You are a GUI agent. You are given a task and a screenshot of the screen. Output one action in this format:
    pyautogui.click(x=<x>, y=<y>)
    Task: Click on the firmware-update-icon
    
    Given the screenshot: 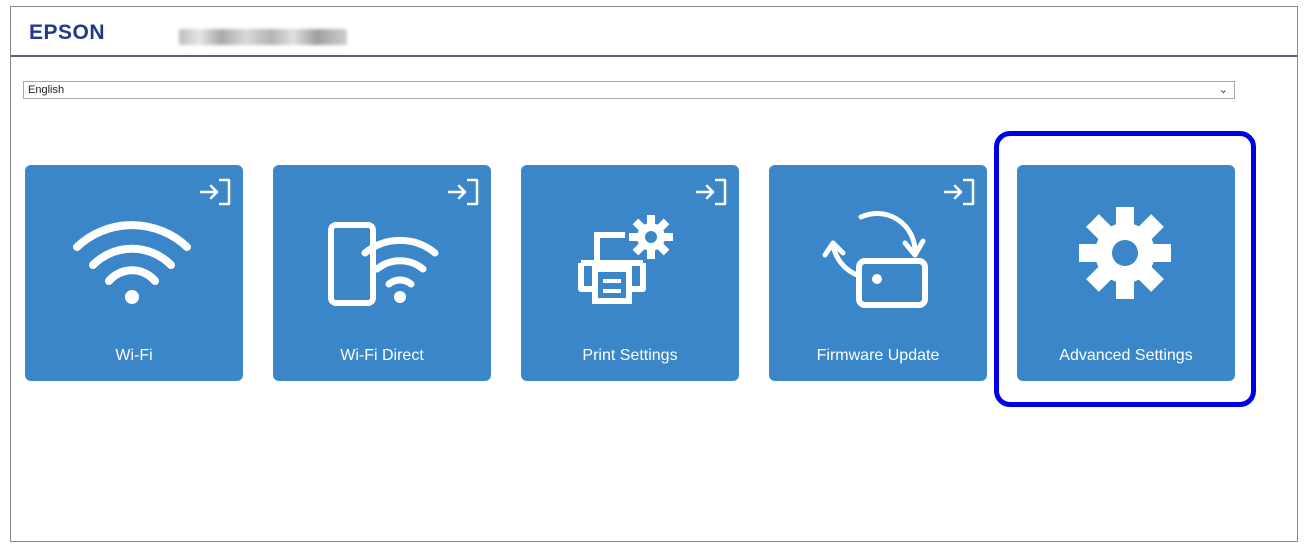 What is the action you would take?
    pyautogui.click(x=875, y=259)
    